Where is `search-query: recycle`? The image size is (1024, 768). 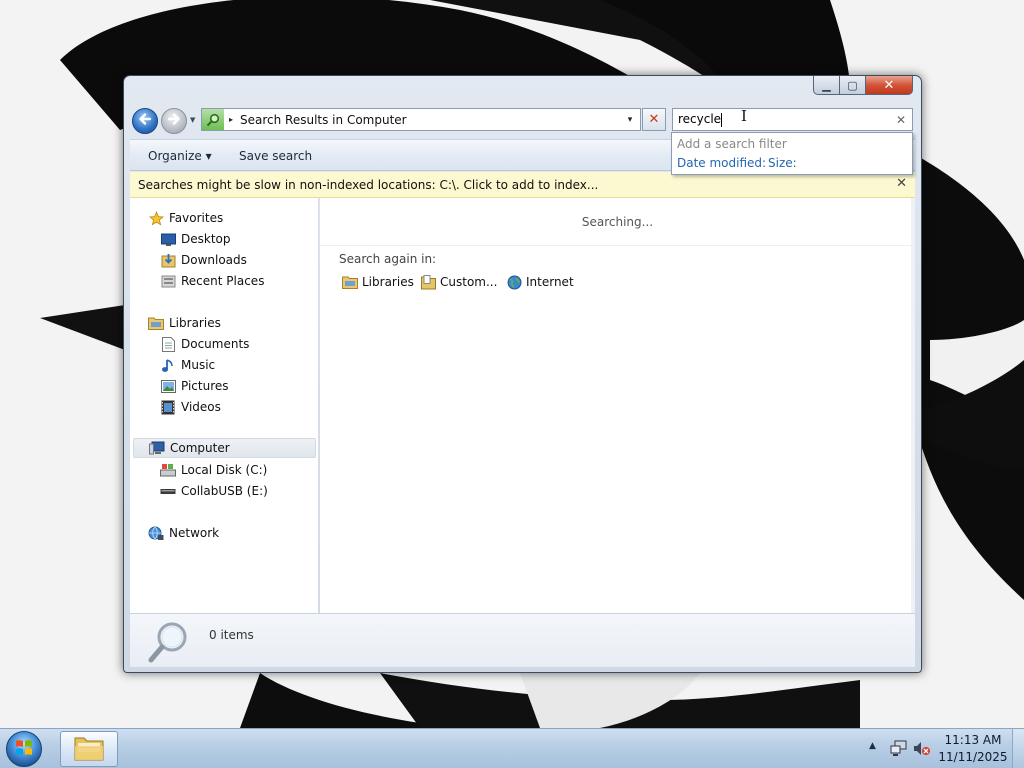 search-query: recycle is located at coordinates (700, 119).